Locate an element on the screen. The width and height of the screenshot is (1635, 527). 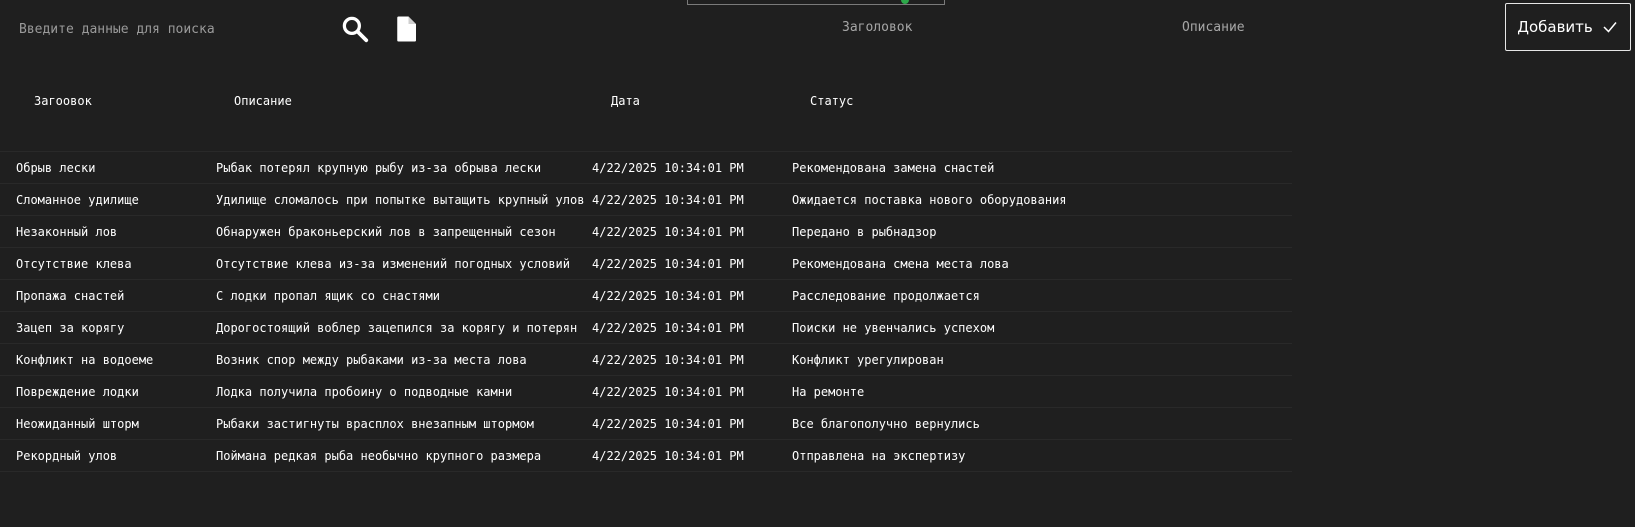
cell-title: Сломанное удилище is located at coordinates (108, 199).